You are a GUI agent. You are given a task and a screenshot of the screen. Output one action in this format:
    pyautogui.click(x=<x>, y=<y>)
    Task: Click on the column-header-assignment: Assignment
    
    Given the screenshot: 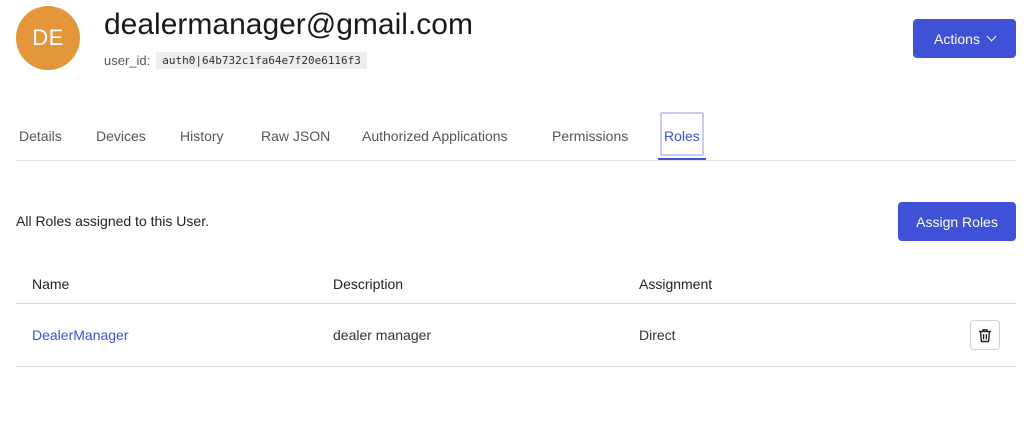 What is the action you would take?
    pyautogui.click(x=676, y=284)
    